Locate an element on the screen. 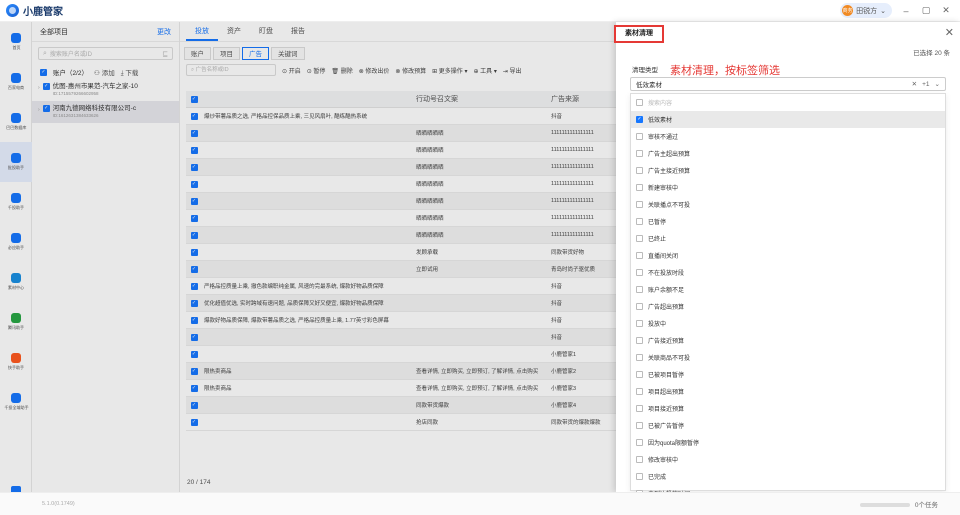 The width and height of the screenshot is (960, 515). download-button: ⤓ 下载 is located at coordinates (130, 72).